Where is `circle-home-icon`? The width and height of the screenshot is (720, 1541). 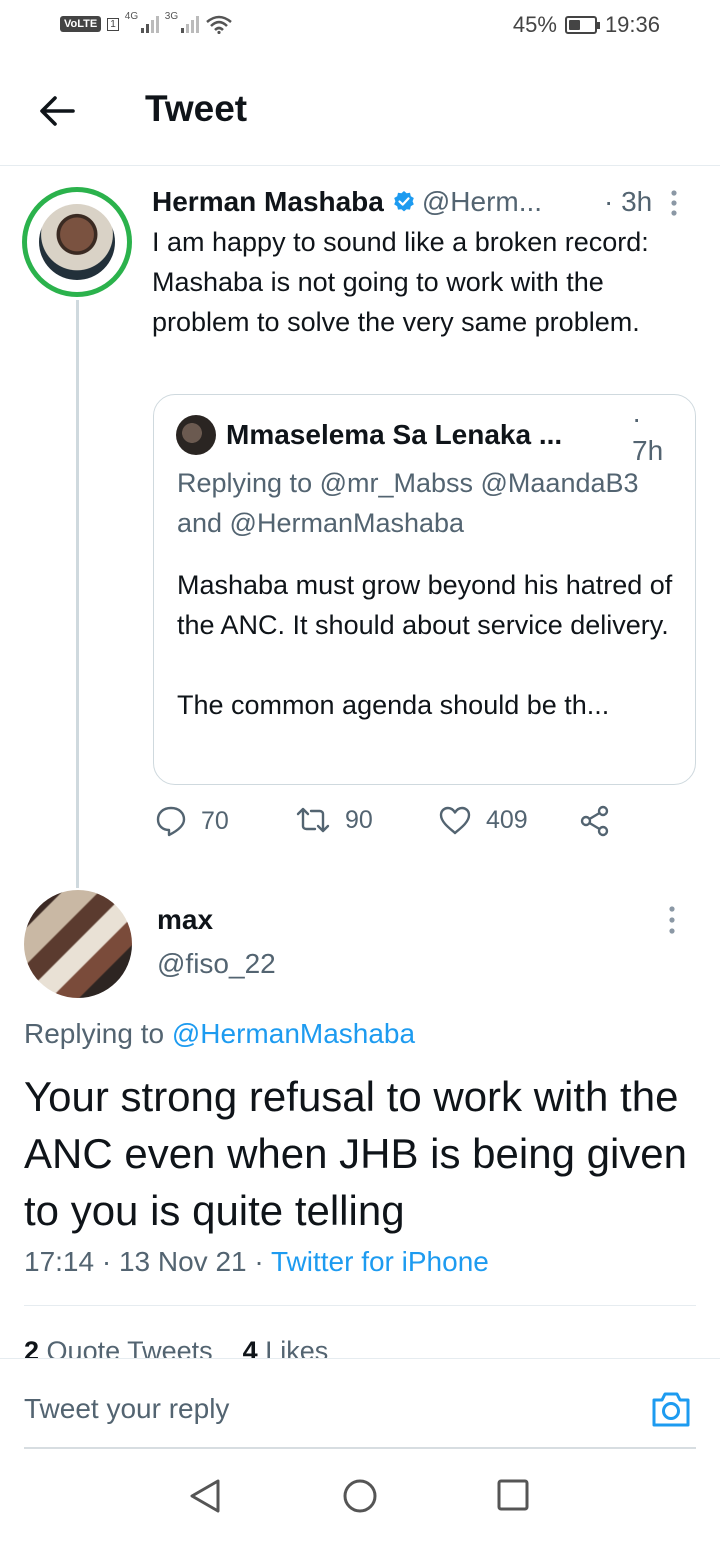 circle-home-icon is located at coordinates (360, 1496).